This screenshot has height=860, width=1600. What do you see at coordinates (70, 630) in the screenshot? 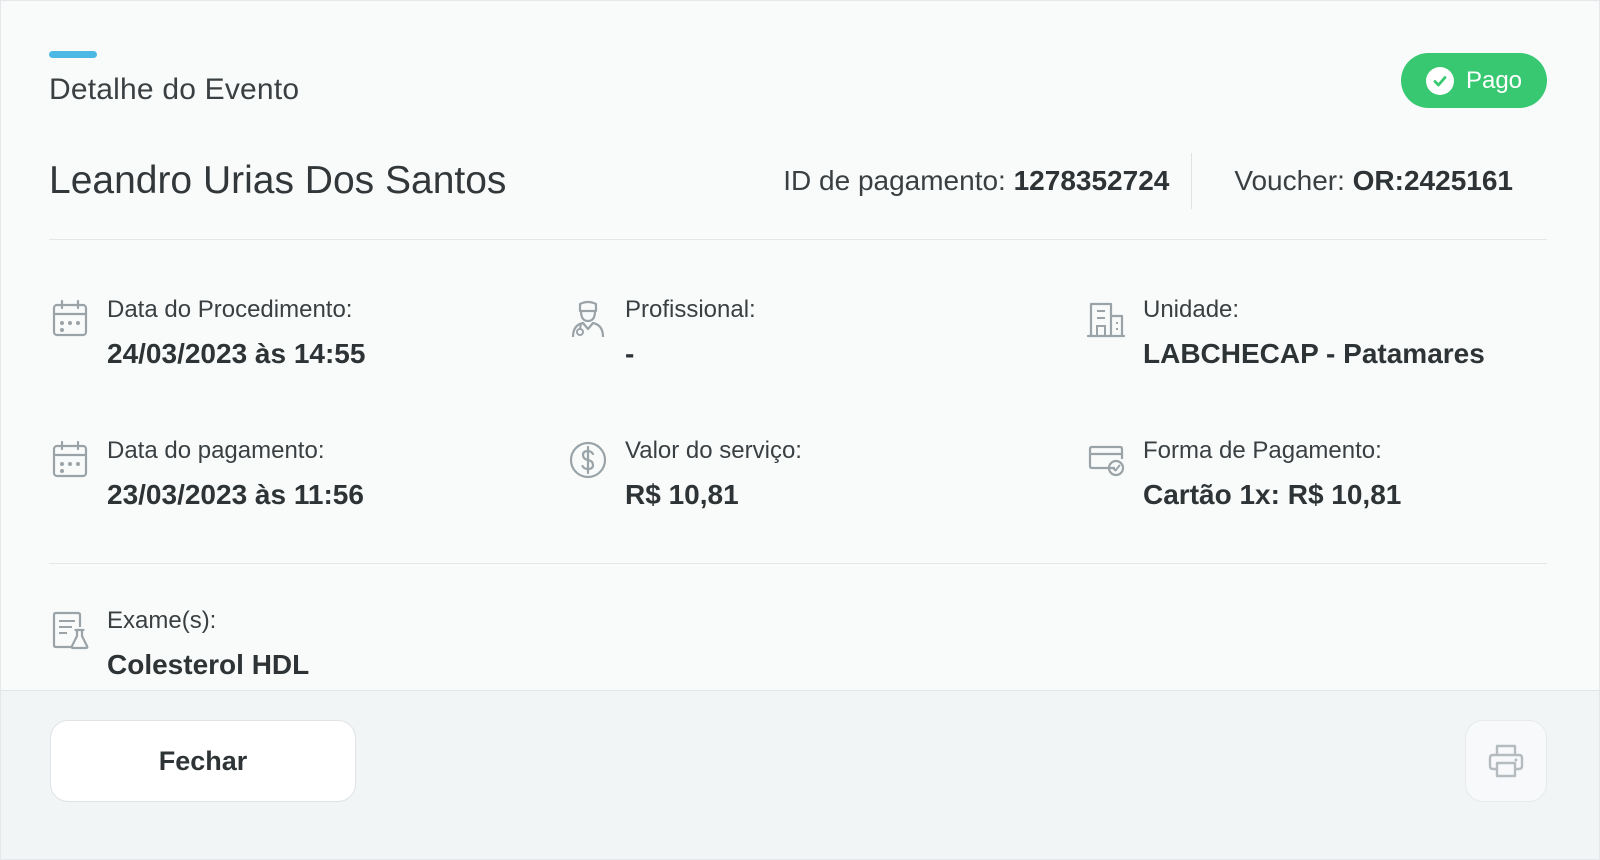
I see `lab-report-icon` at bounding box center [70, 630].